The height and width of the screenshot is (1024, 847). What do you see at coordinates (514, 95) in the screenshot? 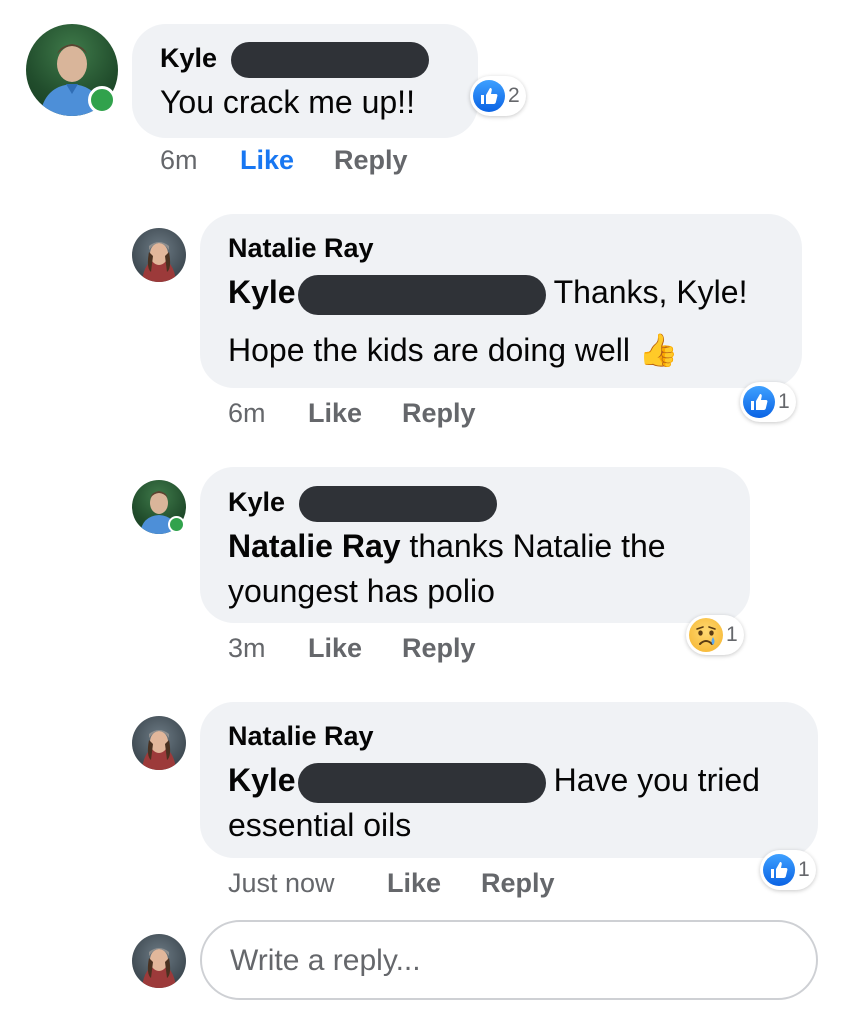
I see `reaction-count: 2` at bounding box center [514, 95].